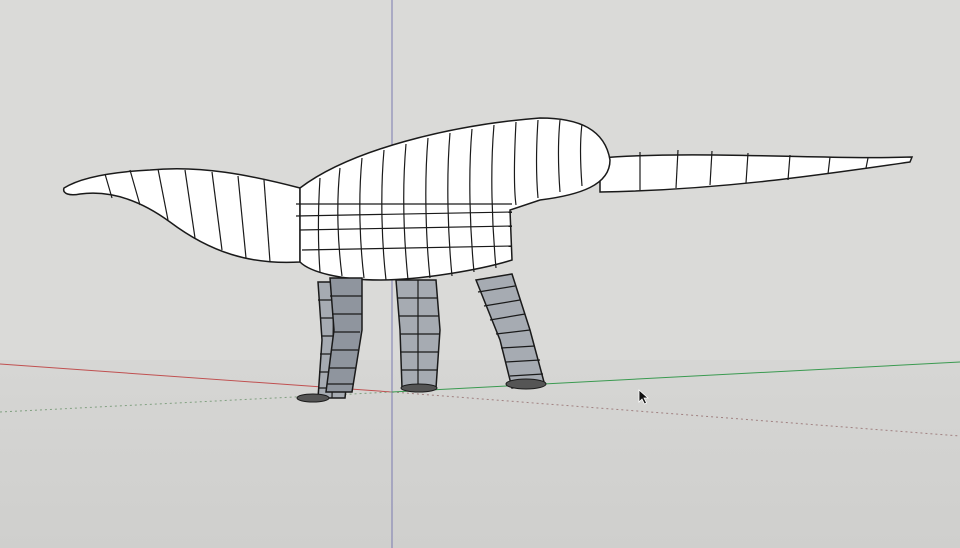 The image size is (960, 548). What do you see at coordinates (675, 377) in the screenshot?
I see `green-axis` at bounding box center [675, 377].